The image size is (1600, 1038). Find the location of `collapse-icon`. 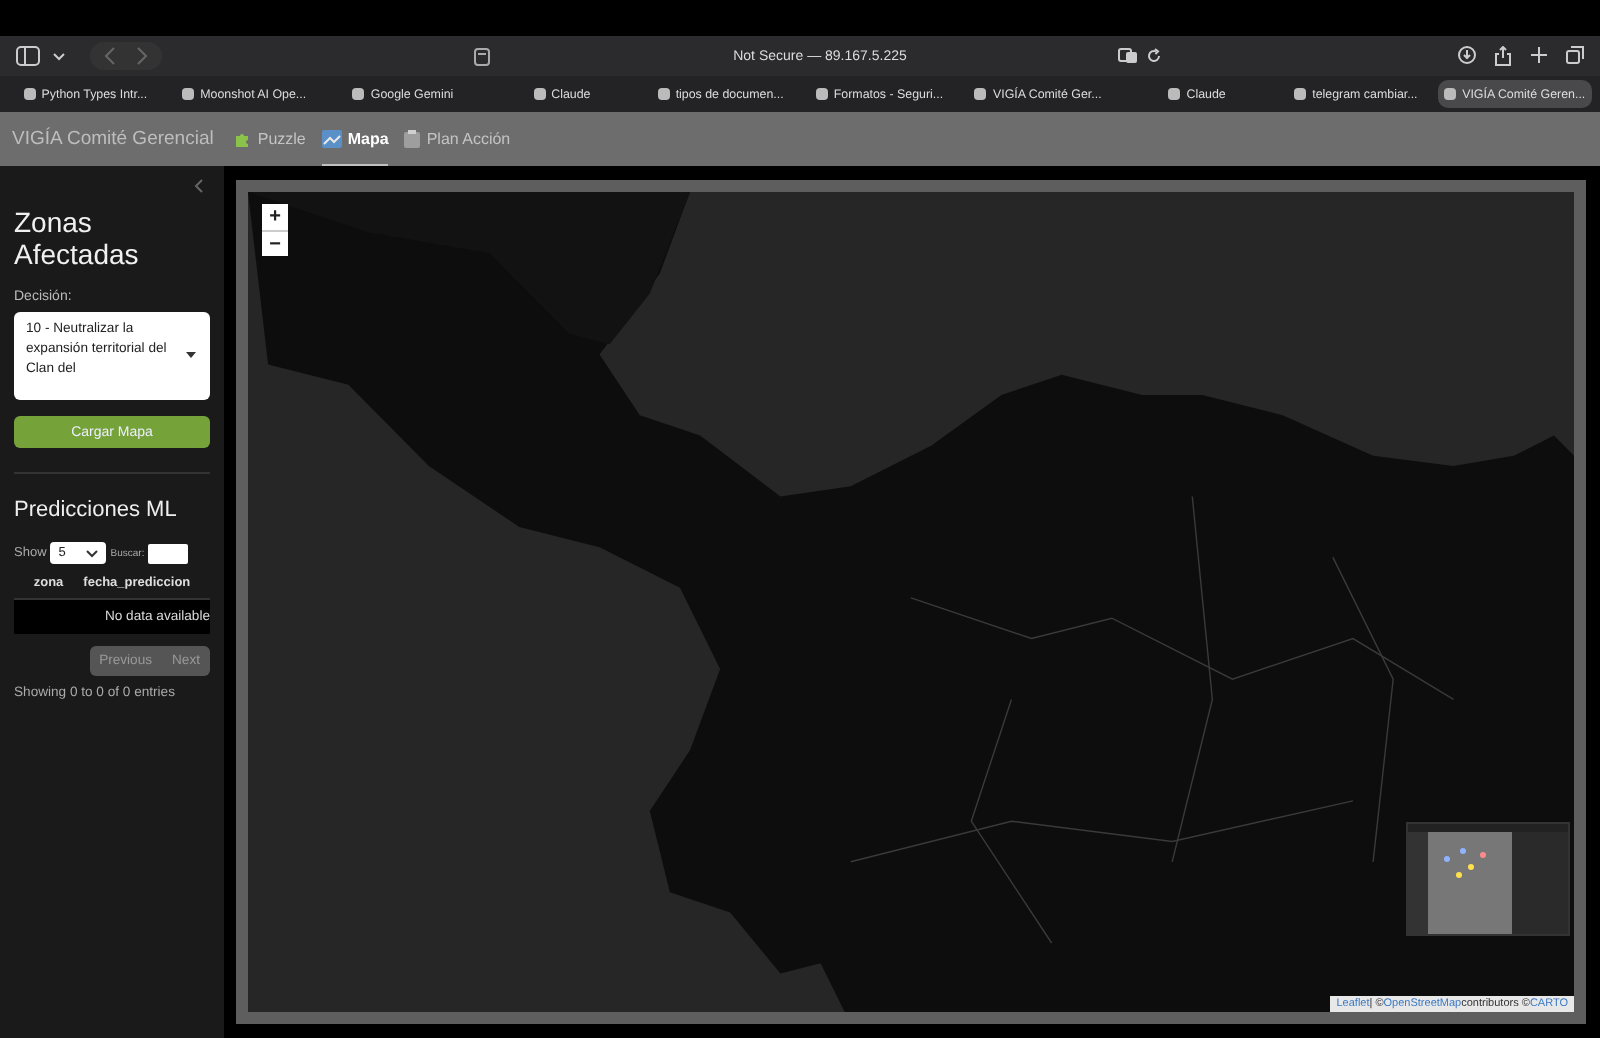

collapse-icon is located at coordinates (198, 186).